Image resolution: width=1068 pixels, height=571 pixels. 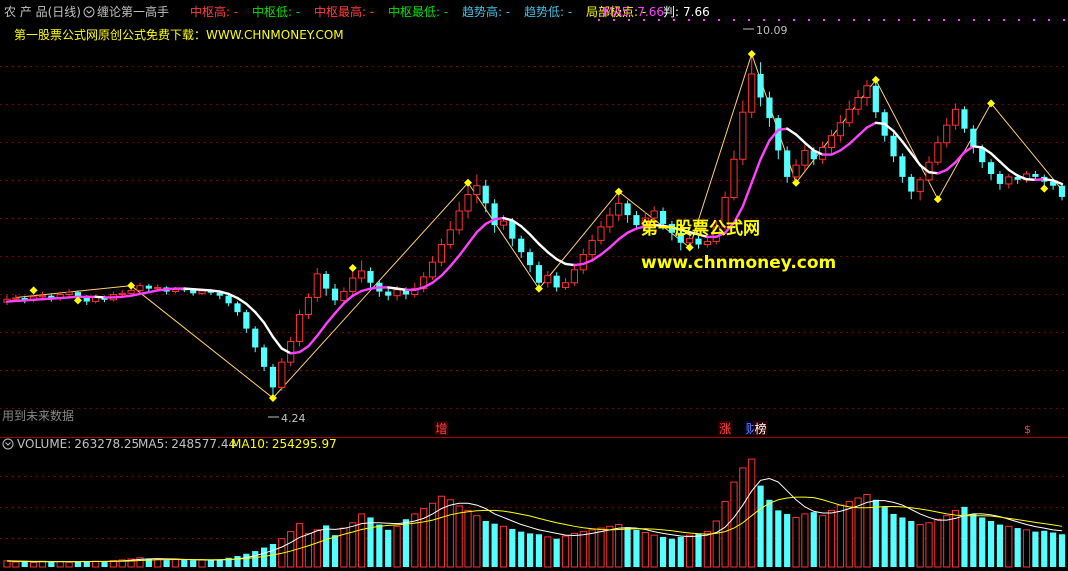 What do you see at coordinates (8, 444) in the screenshot?
I see `volume-toggle-icon` at bounding box center [8, 444].